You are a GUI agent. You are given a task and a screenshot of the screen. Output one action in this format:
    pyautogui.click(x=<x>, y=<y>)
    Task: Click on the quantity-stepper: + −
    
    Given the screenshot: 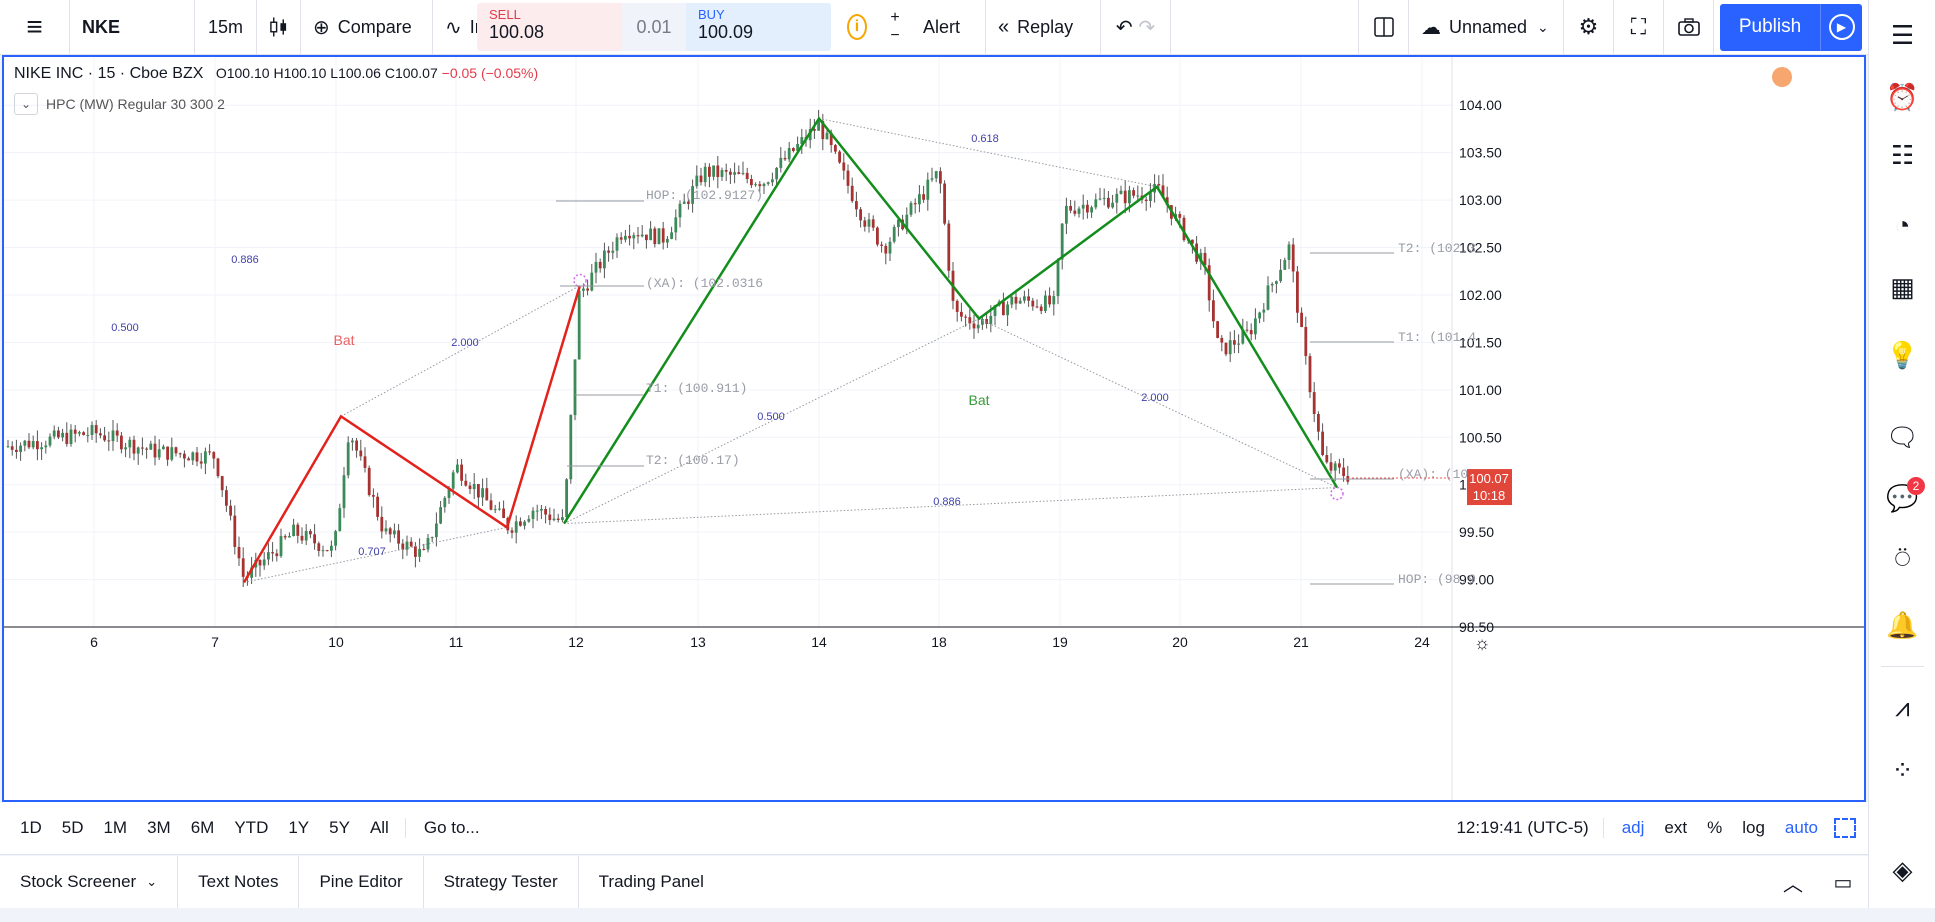 What is the action you would take?
    pyautogui.click(x=895, y=27)
    